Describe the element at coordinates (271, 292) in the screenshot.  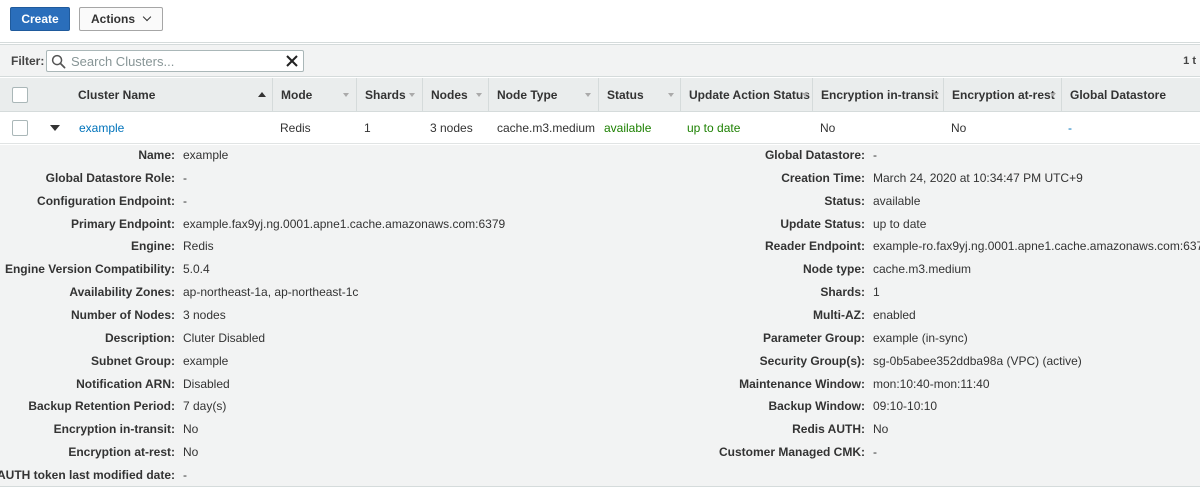
I see `detail-value: ap-northeast-1a, ap-northeast-1c` at that location.